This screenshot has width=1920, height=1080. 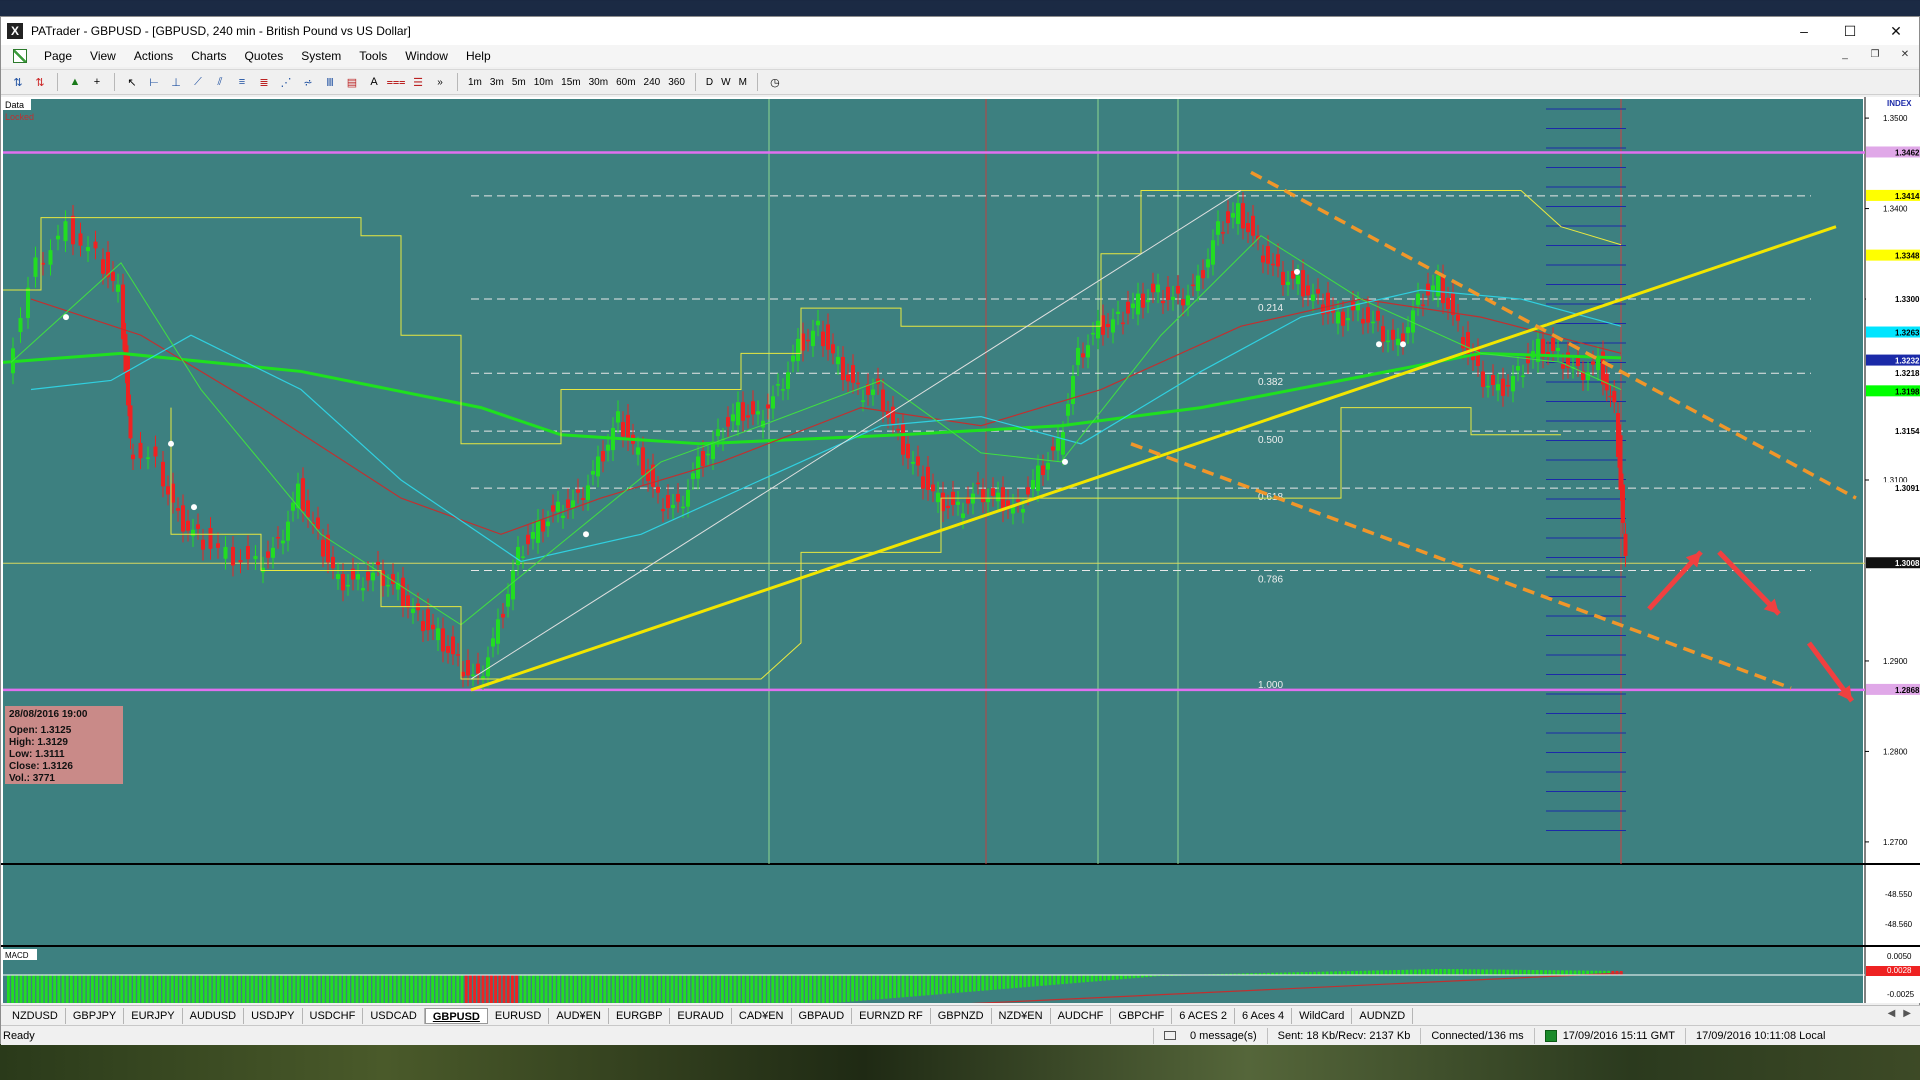 What do you see at coordinates (264, 82) in the screenshot?
I see `fib-extension-icon: ≣` at bounding box center [264, 82].